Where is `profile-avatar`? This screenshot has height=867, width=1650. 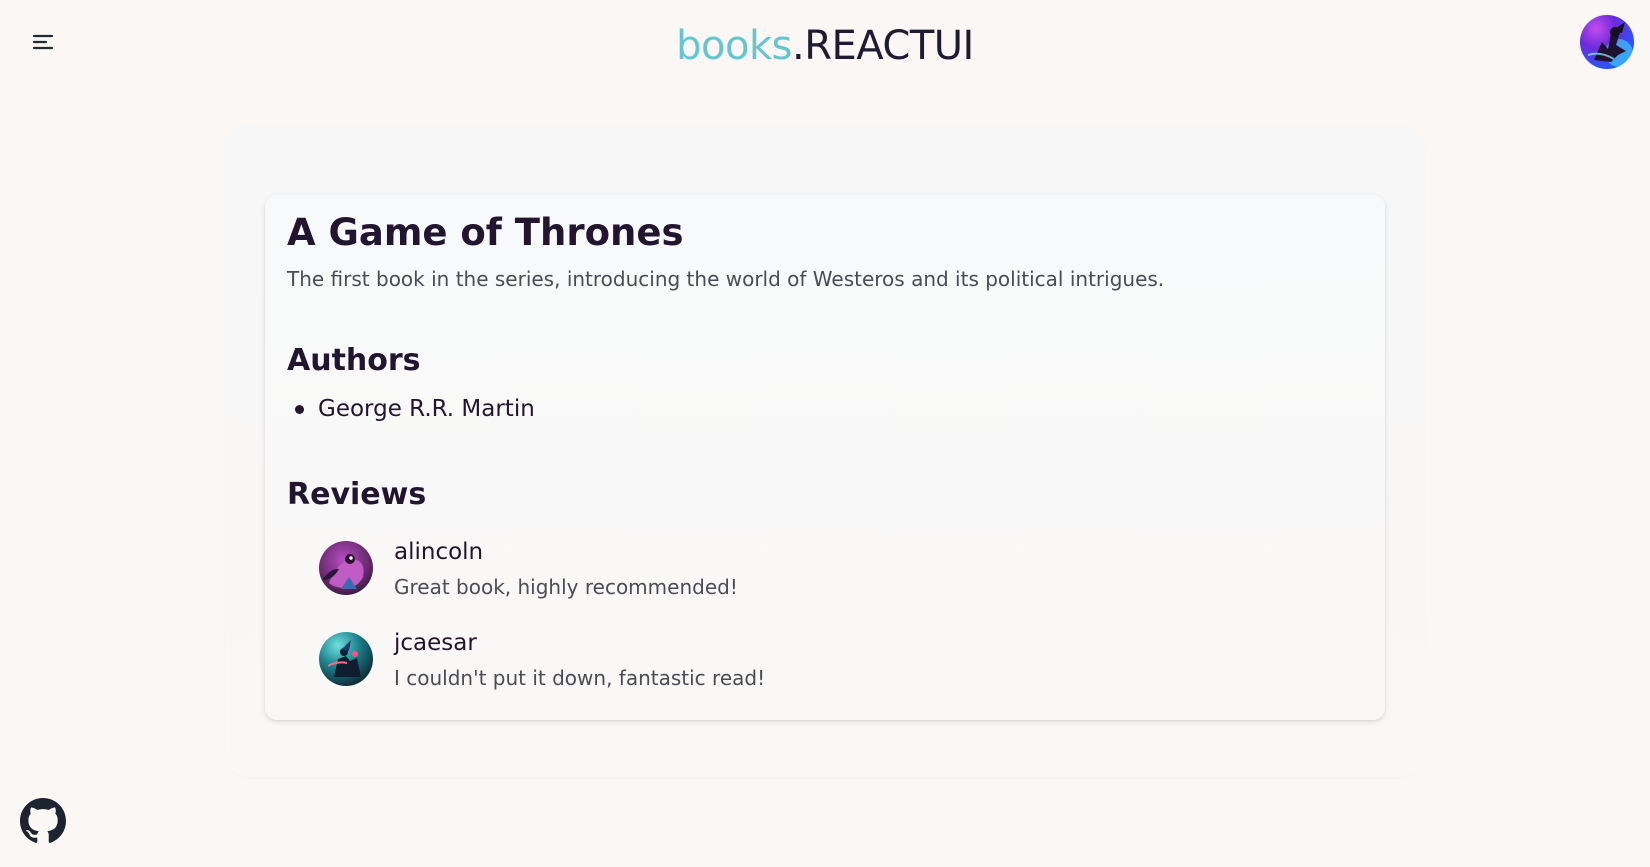
profile-avatar is located at coordinates (1607, 42).